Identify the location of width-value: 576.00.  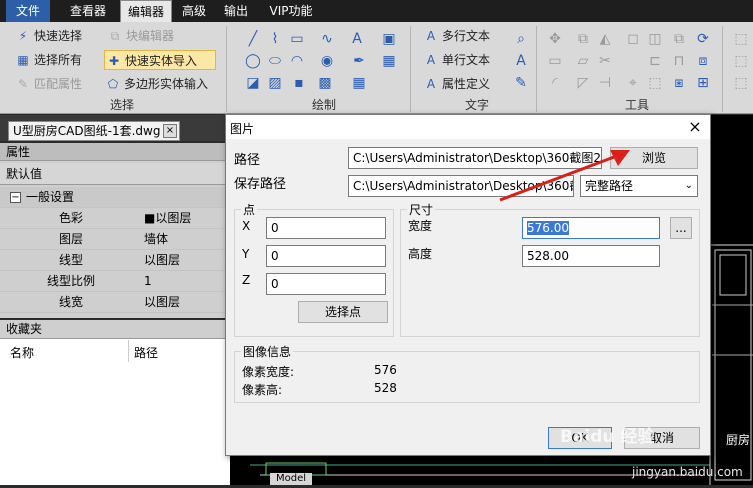
(548, 228).